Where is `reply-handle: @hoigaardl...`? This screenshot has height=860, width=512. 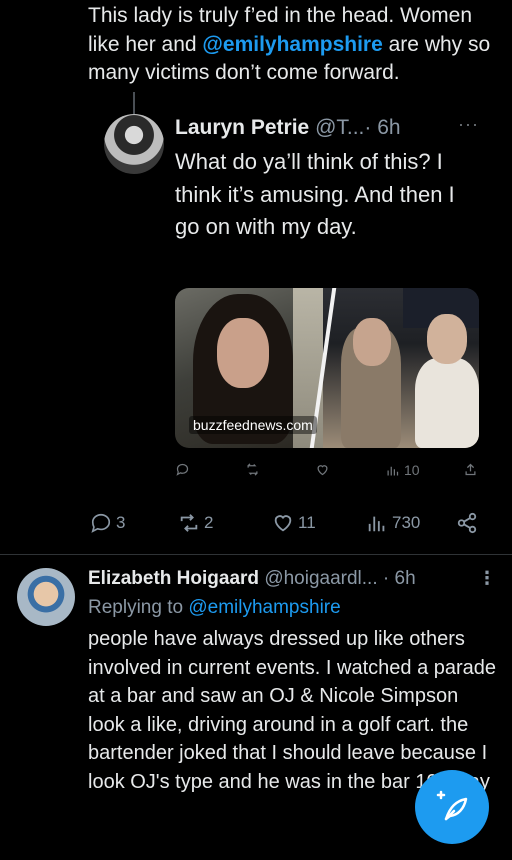 reply-handle: @hoigaardl... is located at coordinates (320, 578).